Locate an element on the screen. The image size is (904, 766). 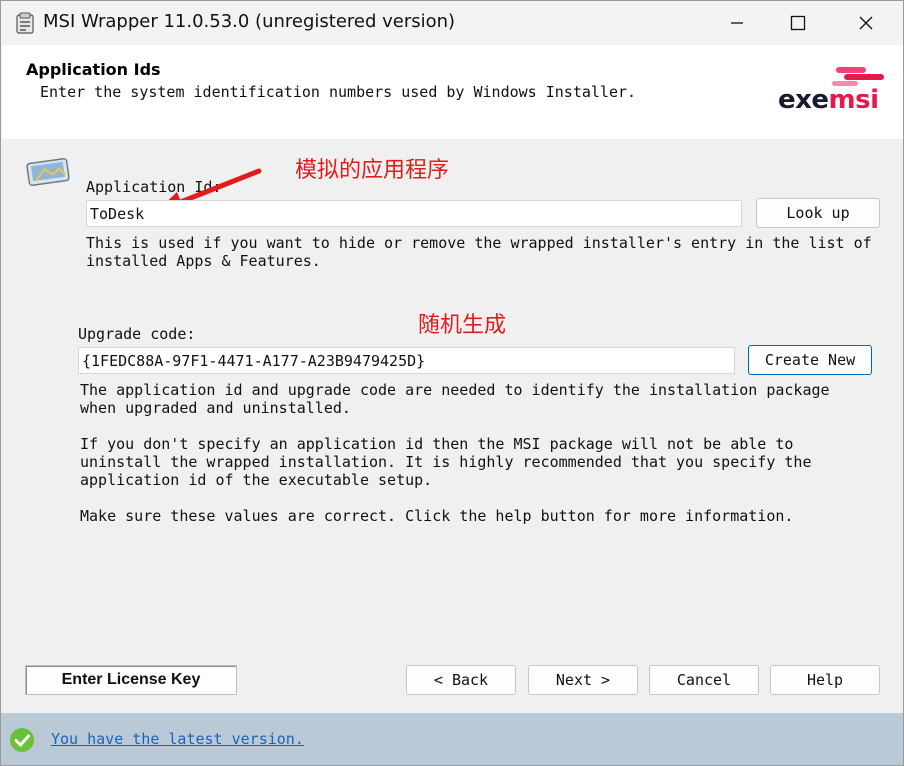
help-button: Help is located at coordinates (825, 680).